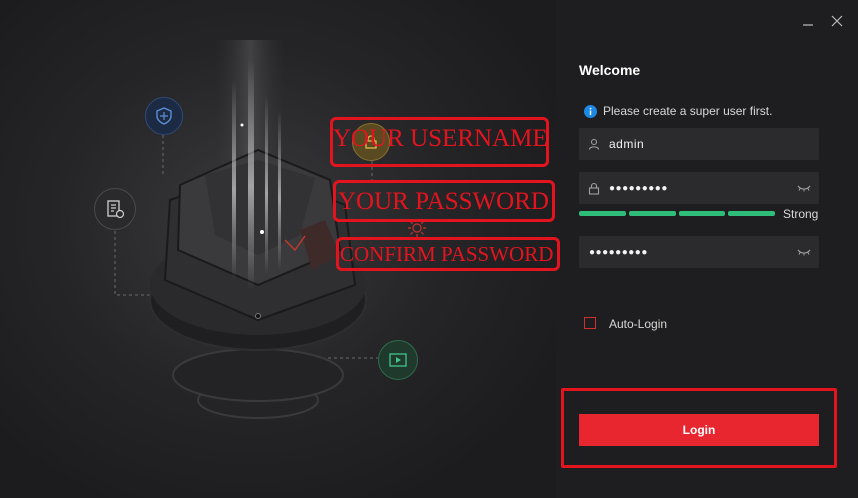 The height and width of the screenshot is (498, 858). I want to click on info-icon, so click(590, 111).